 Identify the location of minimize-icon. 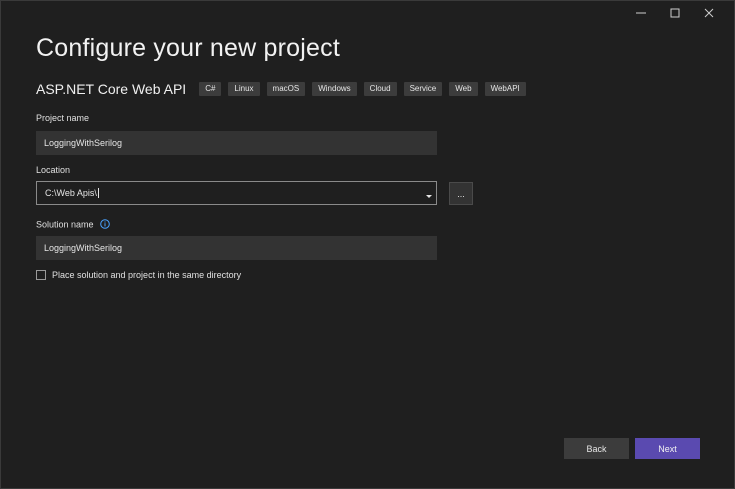
(641, 13).